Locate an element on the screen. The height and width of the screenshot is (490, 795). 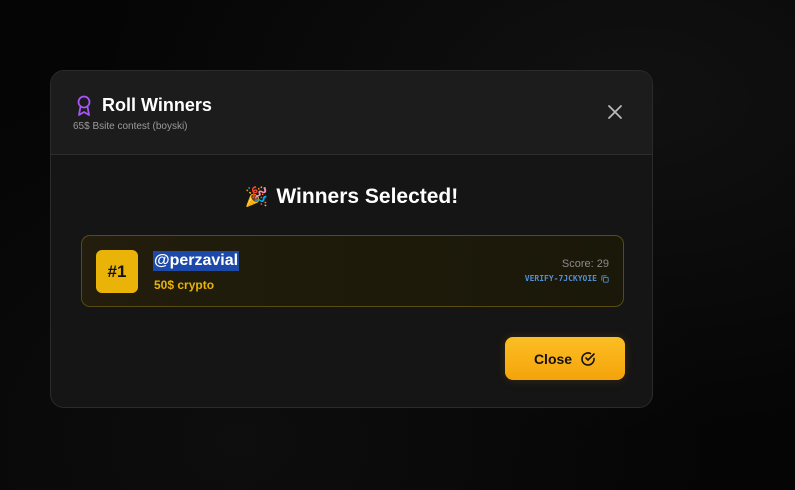
close-icon is located at coordinates (615, 112).